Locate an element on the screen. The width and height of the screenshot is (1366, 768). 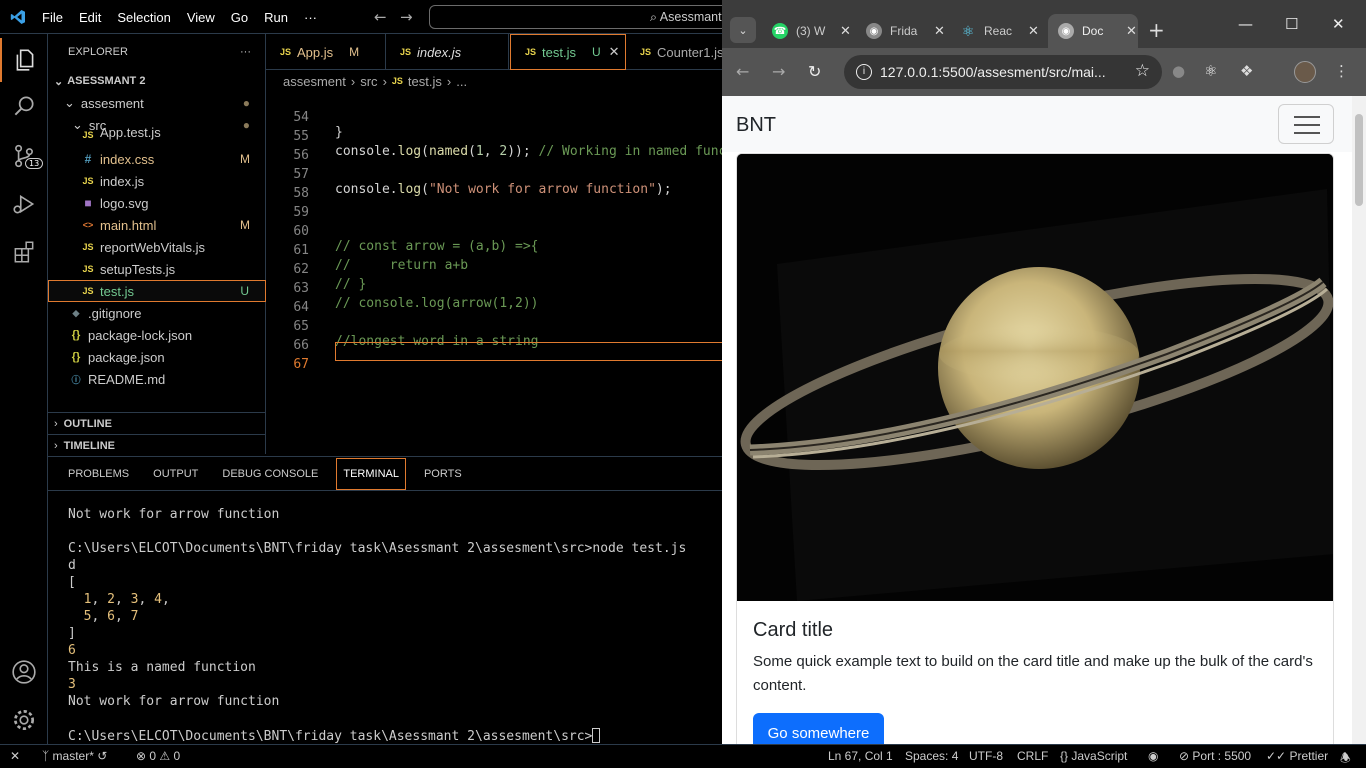
chrome-tab-whatsapp: ☎ (3) W ✕ is located at coordinates (807, 31).